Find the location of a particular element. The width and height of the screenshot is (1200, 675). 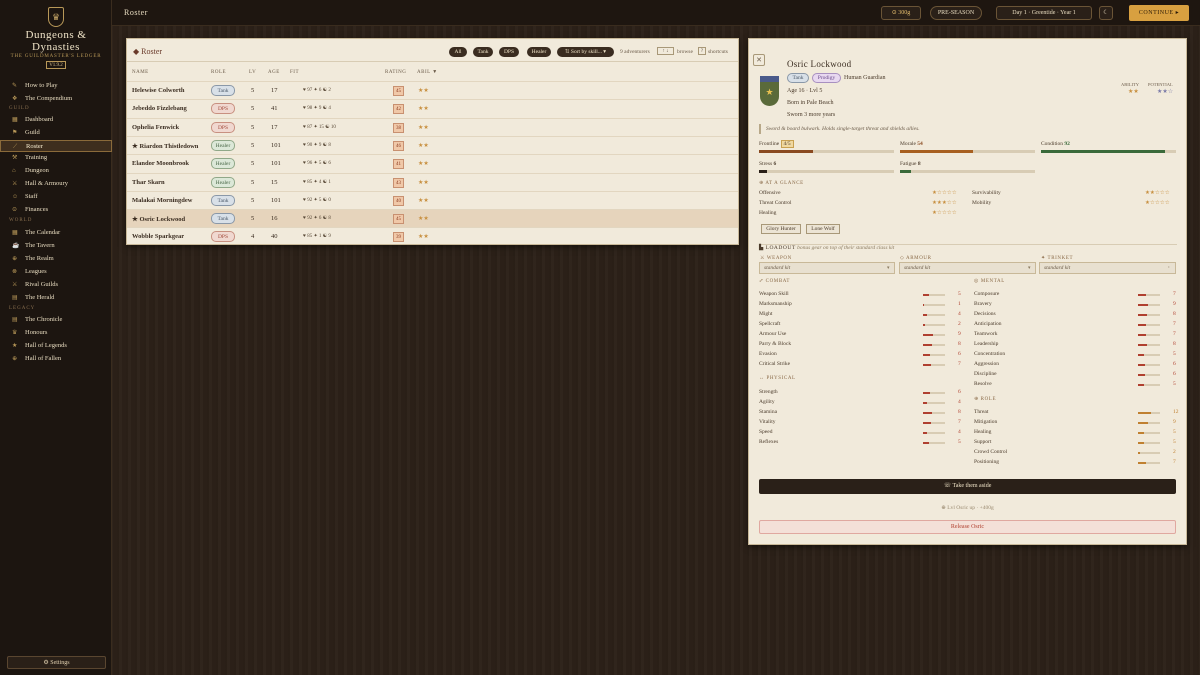

level: 4 is located at coordinates (253, 237).